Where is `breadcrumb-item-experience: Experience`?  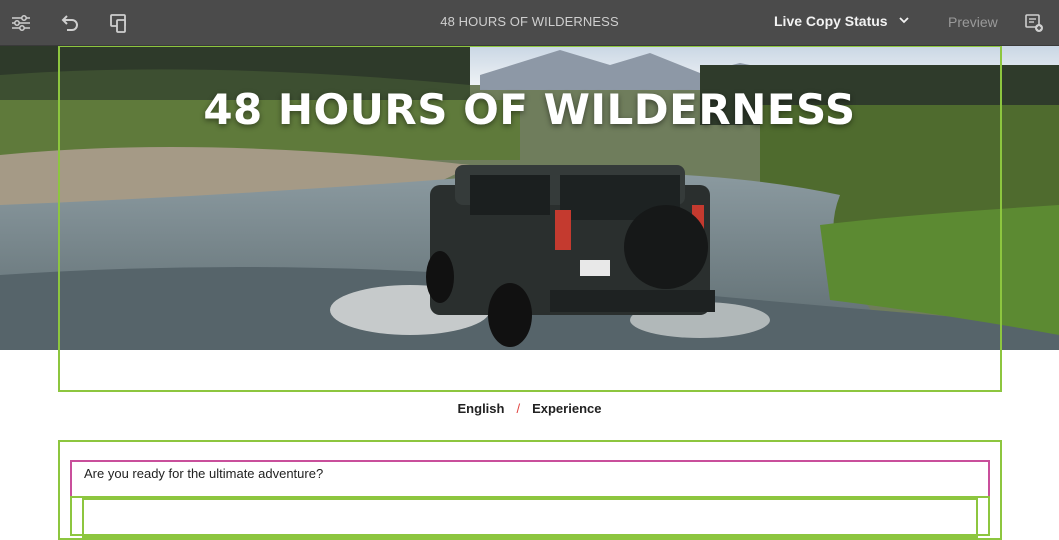 breadcrumb-item-experience: Experience is located at coordinates (566, 408).